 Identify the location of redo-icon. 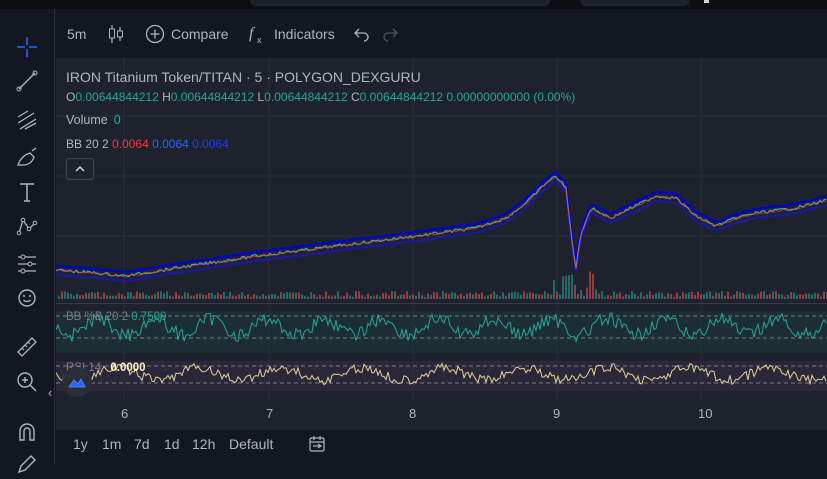
(390, 34).